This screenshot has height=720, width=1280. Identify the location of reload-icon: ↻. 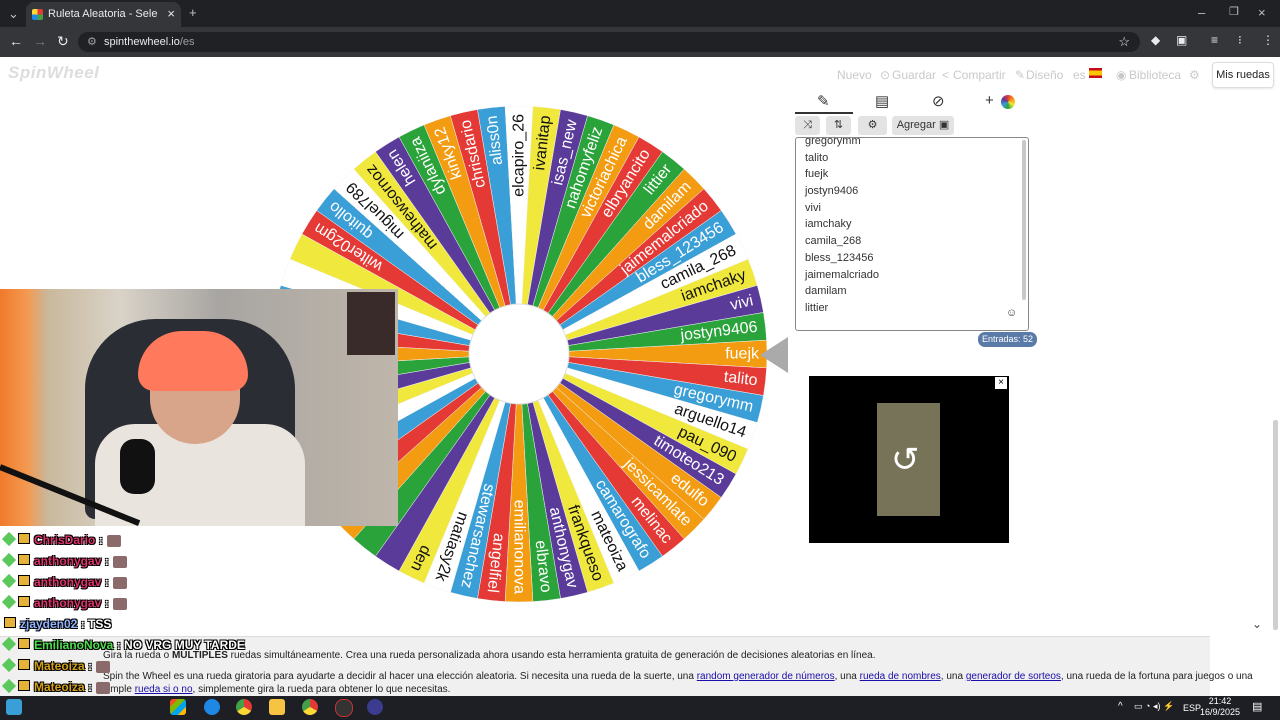
(63, 41).